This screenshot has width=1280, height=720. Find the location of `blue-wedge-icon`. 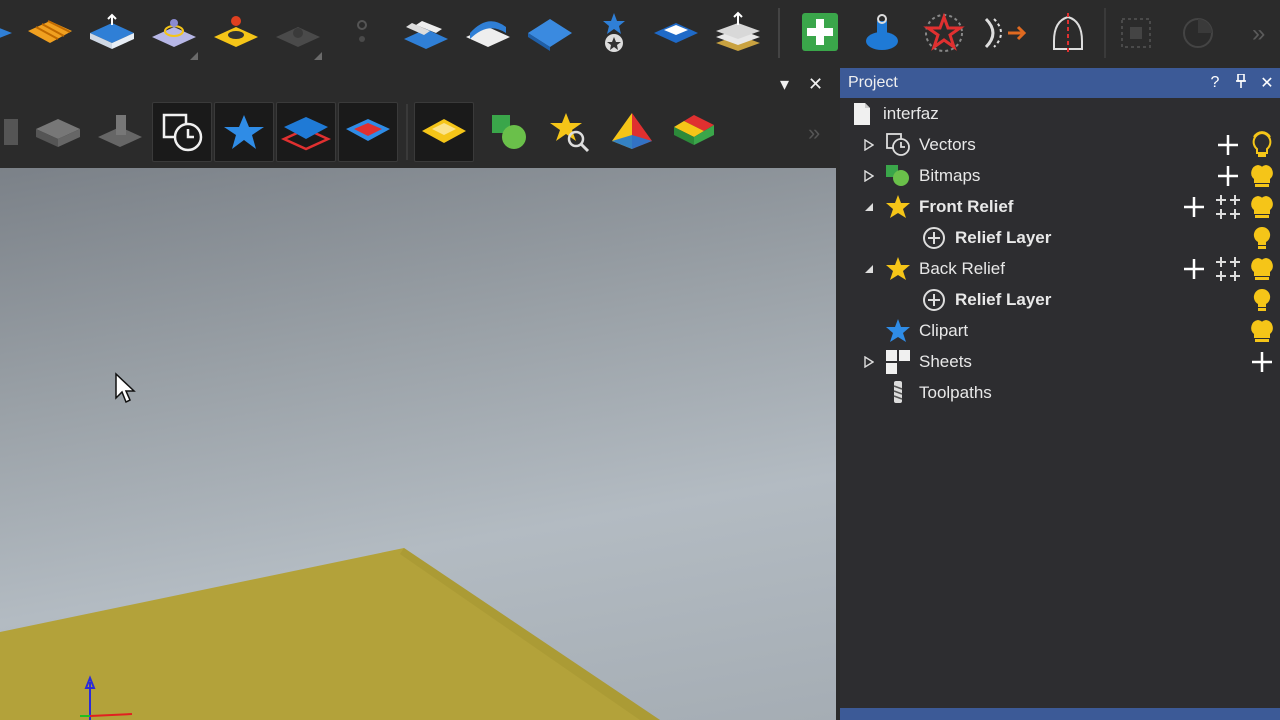

blue-wedge-icon is located at coordinates (550, 33).